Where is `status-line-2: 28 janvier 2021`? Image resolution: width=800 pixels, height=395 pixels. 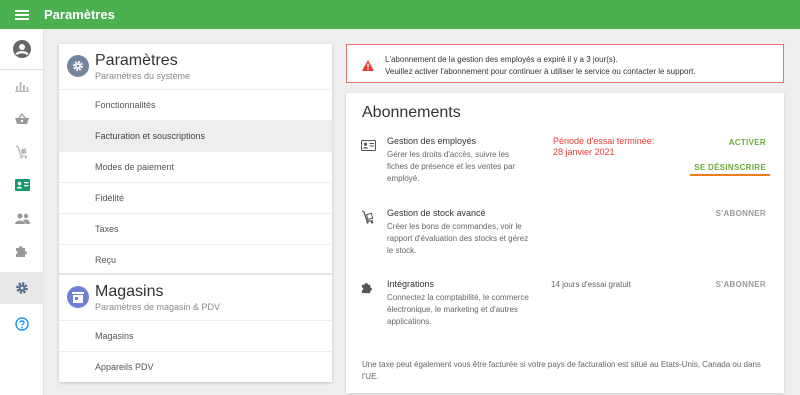 status-line-2: 28 janvier 2021 is located at coordinates (584, 152).